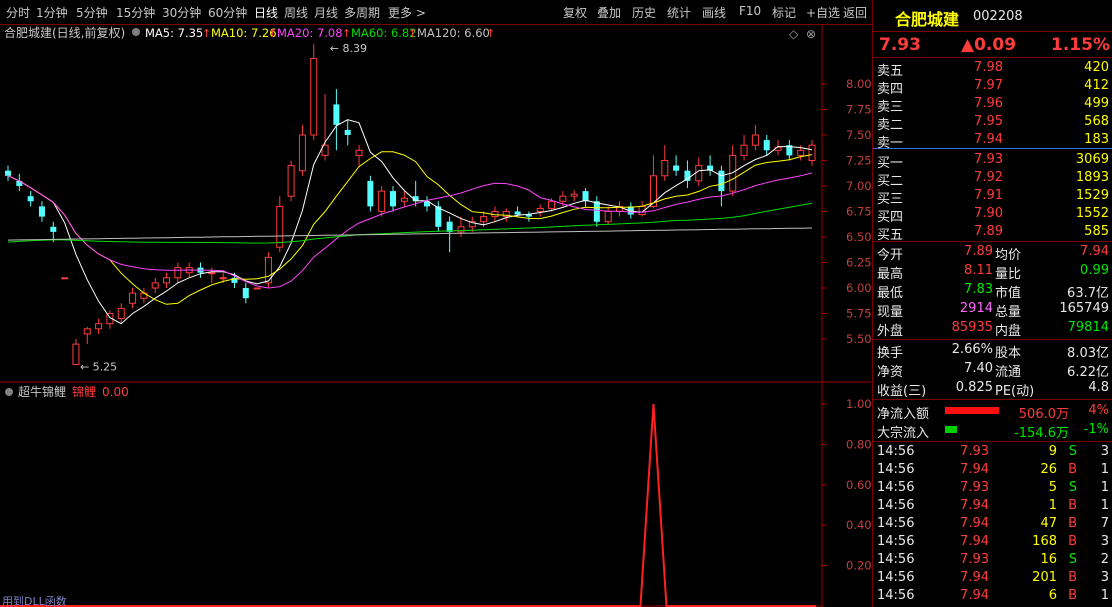  What do you see at coordinates (1041, 433) in the screenshot?
I see `flow-value: -154.6万` at bounding box center [1041, 433].